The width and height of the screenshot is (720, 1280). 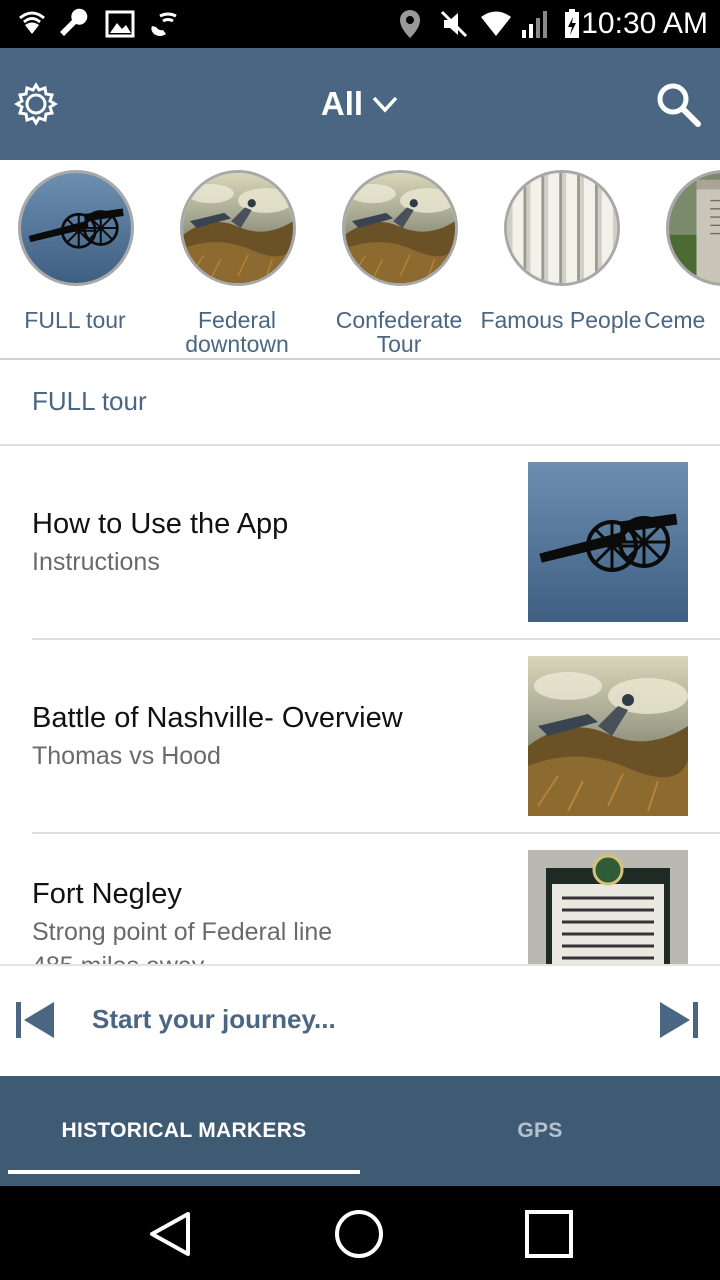 I want to click on category-federal-downtown: Federal downtown, so click(x=237, y=263).